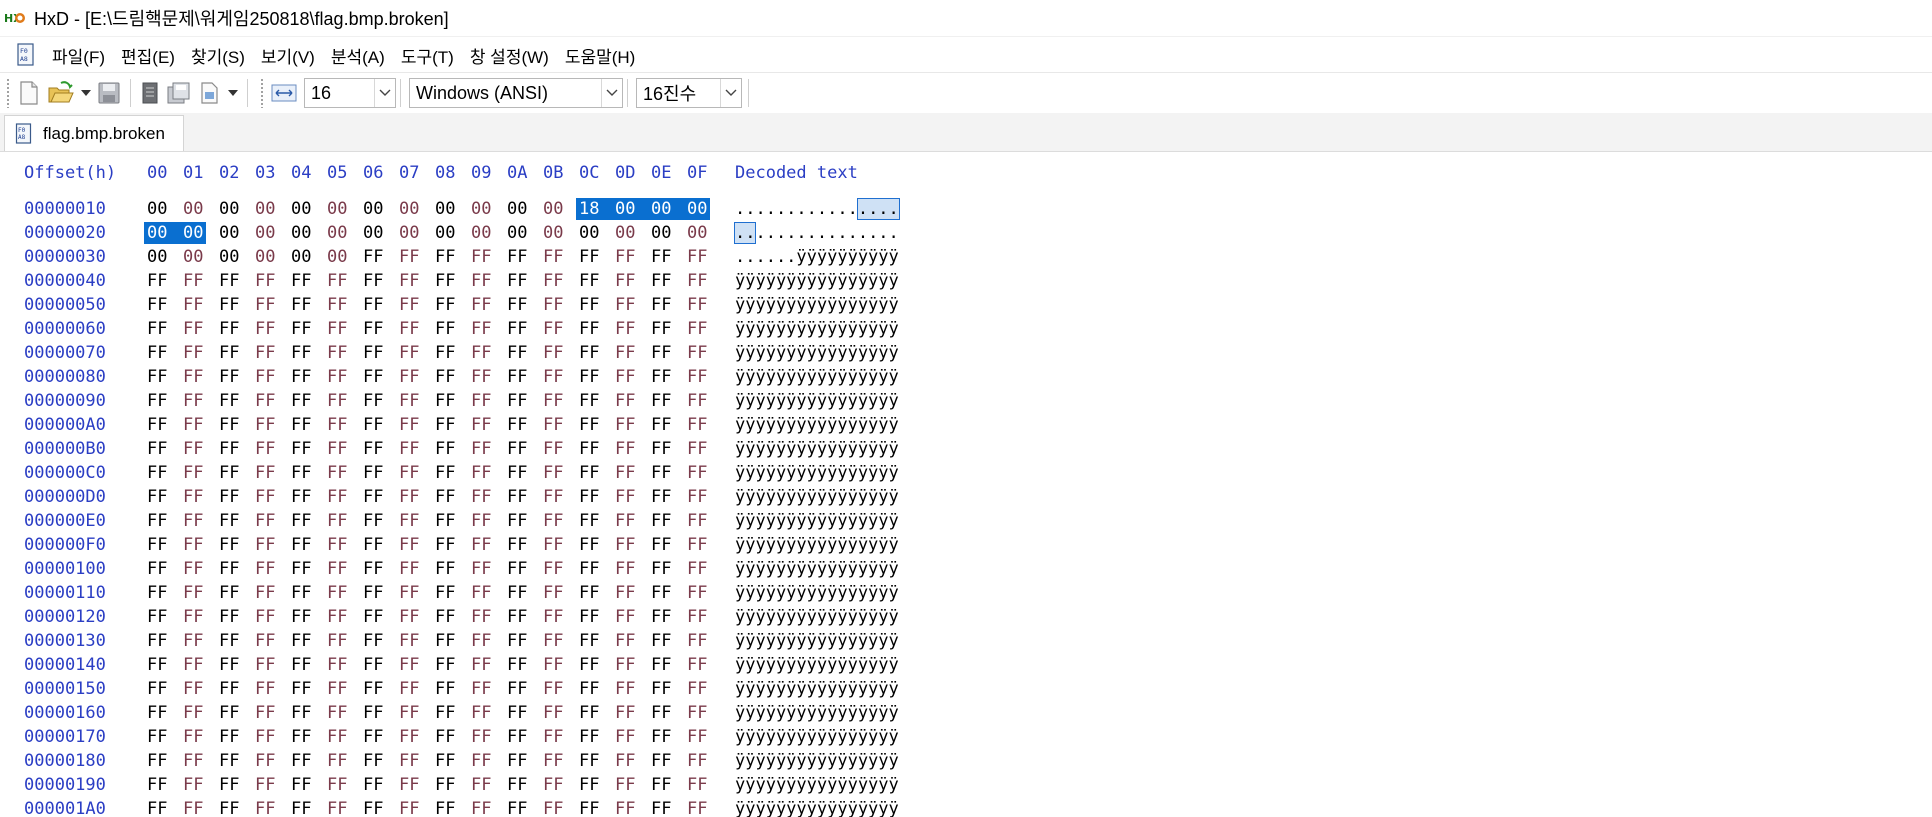 This screenshot has height=817, width=1932. What do you see at coordinates (358, 55) in the screenshot?
I see `menu-analysis: 분석(A)` at bounding box center [358, 55].